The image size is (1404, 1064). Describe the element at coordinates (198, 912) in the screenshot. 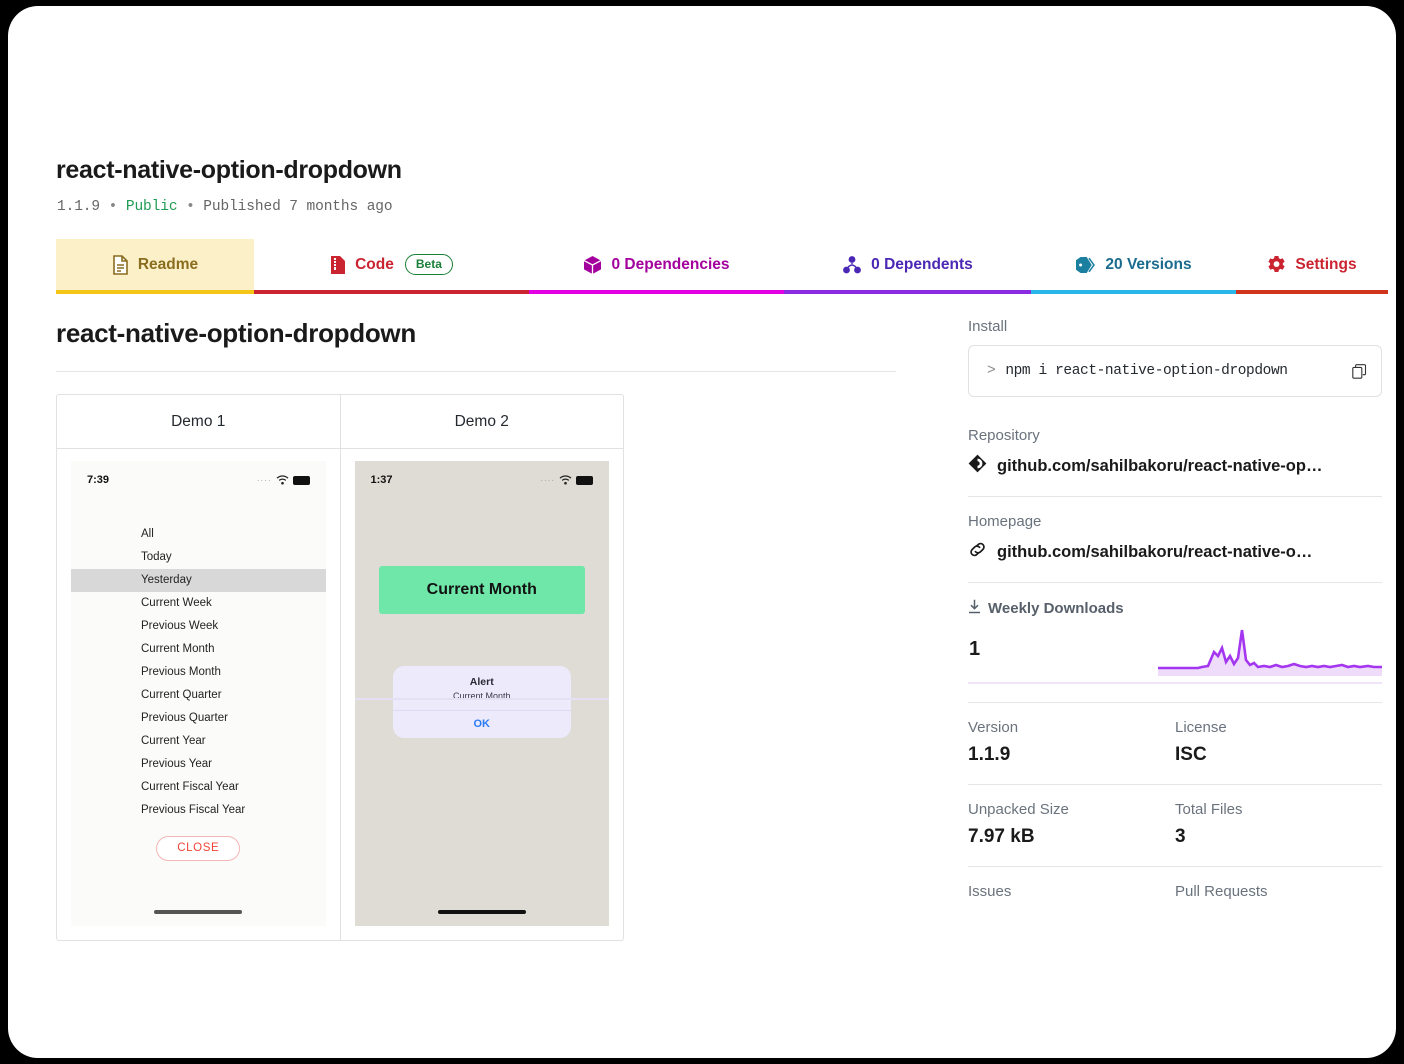

I see `demo1-home-indicator` at that location.